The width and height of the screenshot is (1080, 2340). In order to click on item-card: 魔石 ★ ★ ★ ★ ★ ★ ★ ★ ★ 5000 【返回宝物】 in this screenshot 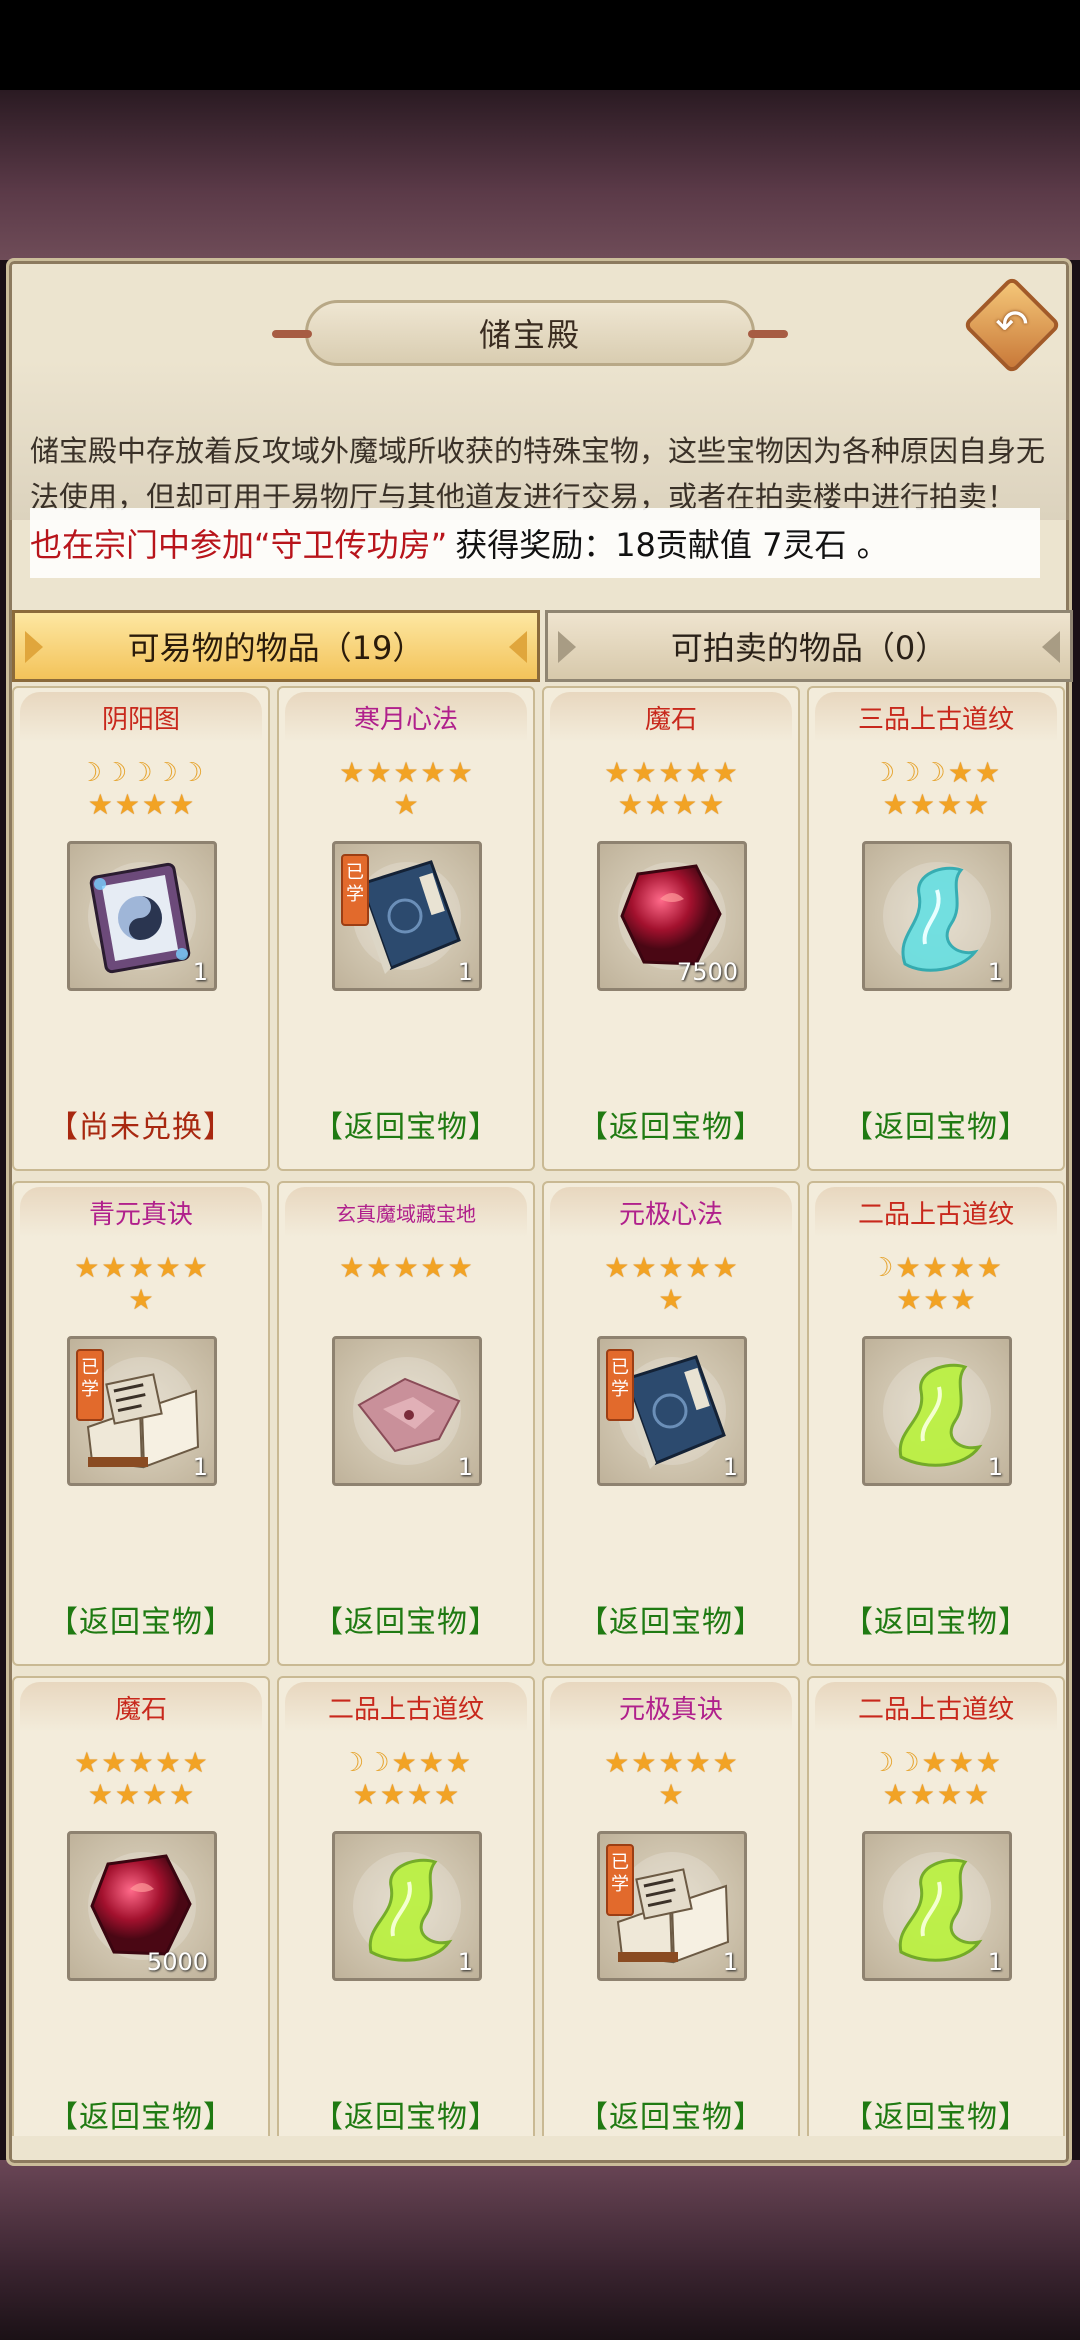, I will do `click(141, 1906)`.